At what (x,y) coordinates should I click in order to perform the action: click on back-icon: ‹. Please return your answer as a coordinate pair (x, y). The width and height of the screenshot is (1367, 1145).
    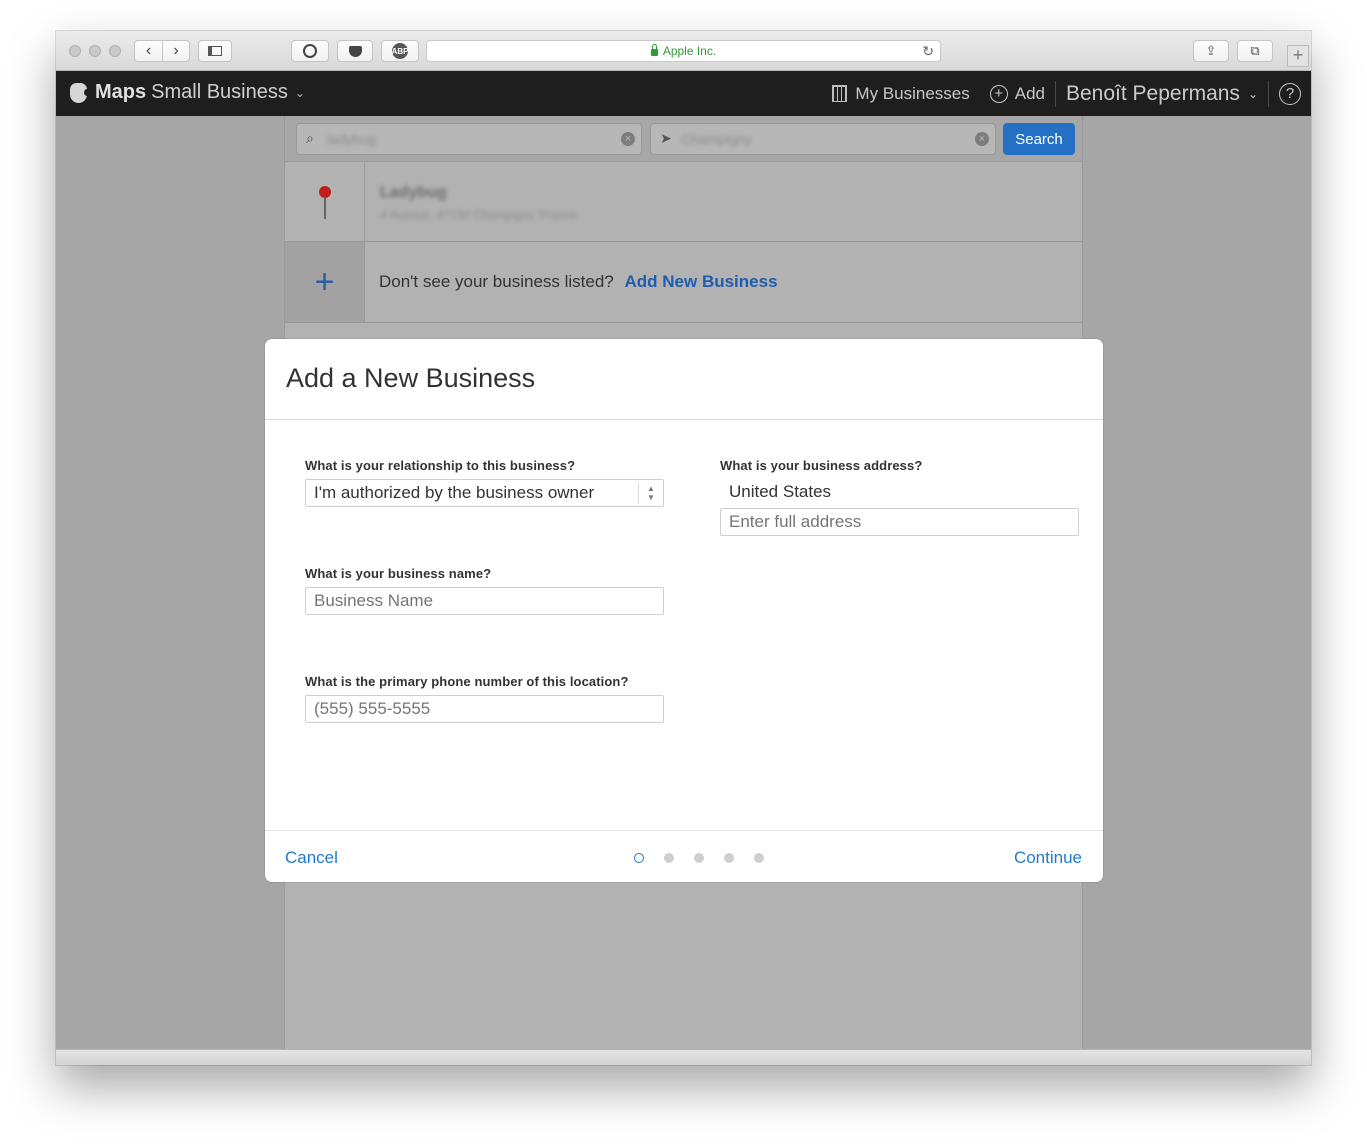
    Looking at the image, I should click on (148, 51).